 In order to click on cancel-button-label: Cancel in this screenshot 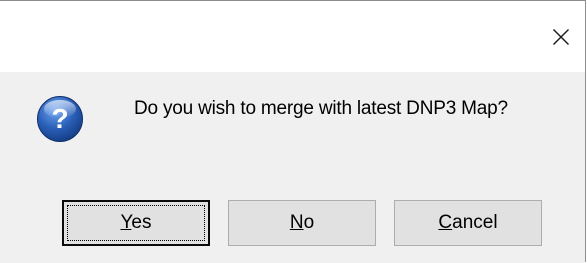, I will do `click(467, 223)`.